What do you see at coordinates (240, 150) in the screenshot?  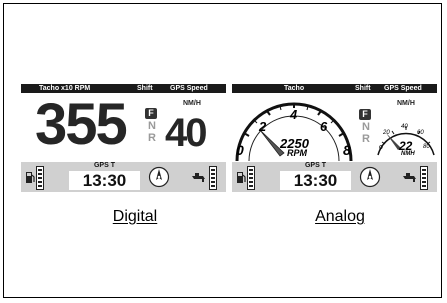 I see `tacho-tick-0: 0` at bounding box center [240, 150].